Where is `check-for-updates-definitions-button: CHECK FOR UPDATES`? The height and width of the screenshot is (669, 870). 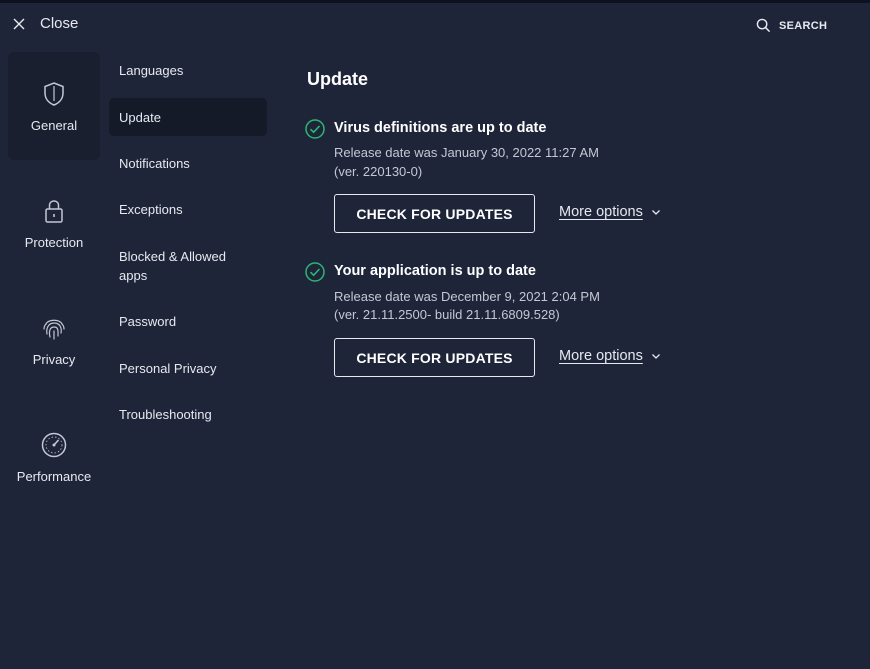 check-for-updates-definitions-button: CHECK FOR UPDATES is located at coordinates (434, 213).